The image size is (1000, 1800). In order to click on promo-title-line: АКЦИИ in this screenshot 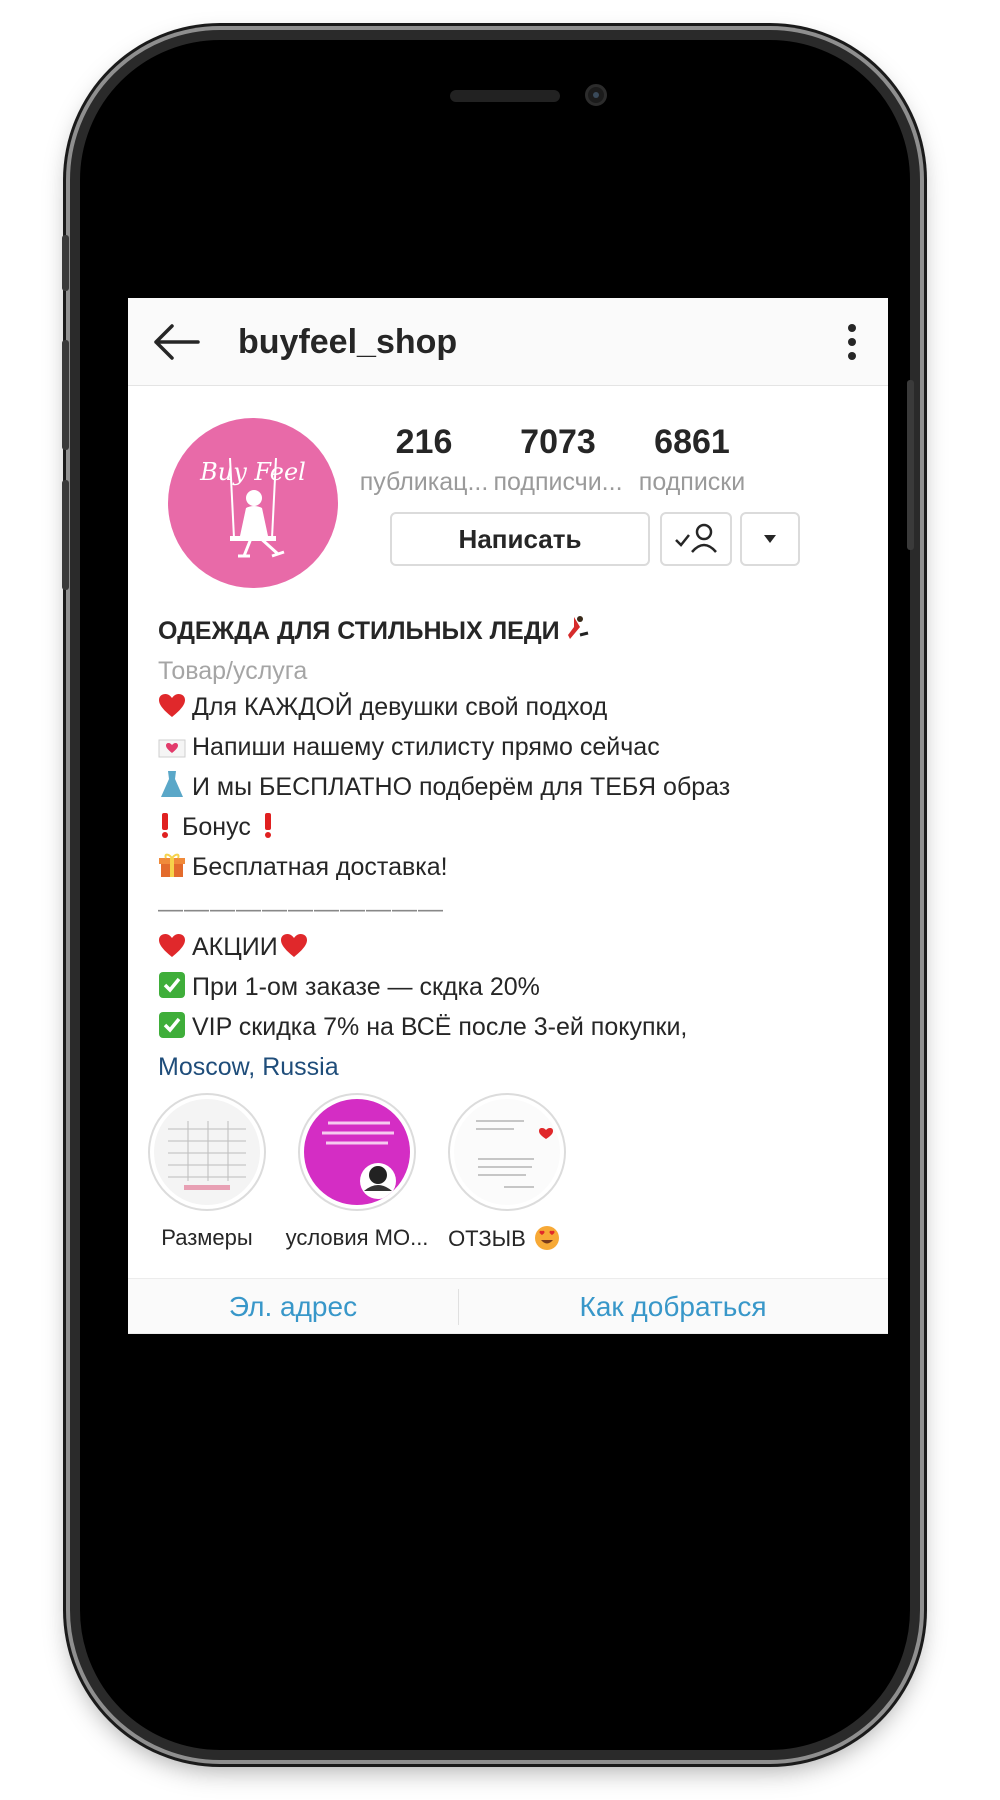, I will do `click(508, 949)`.